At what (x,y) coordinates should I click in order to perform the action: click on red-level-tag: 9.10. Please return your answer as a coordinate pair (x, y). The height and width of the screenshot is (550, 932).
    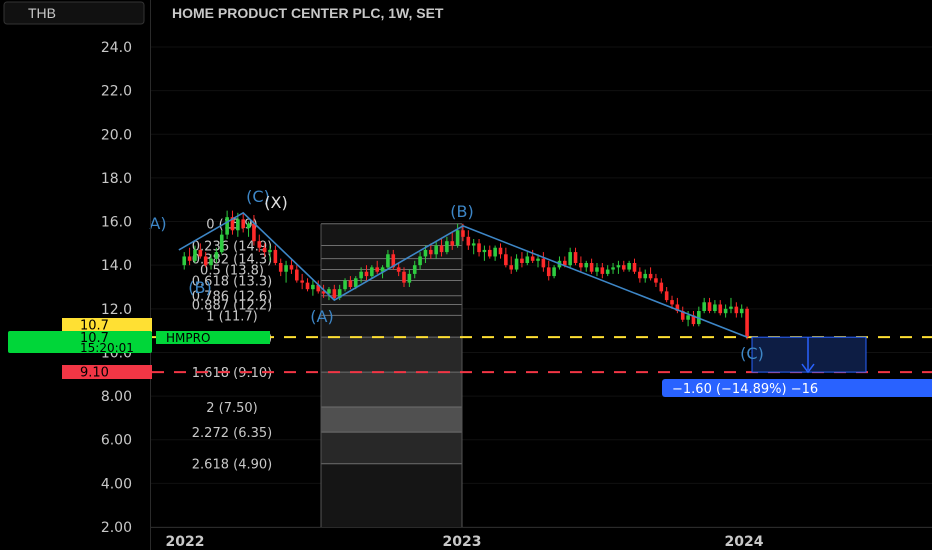
    Looking at the image, I should click on (107, 373).